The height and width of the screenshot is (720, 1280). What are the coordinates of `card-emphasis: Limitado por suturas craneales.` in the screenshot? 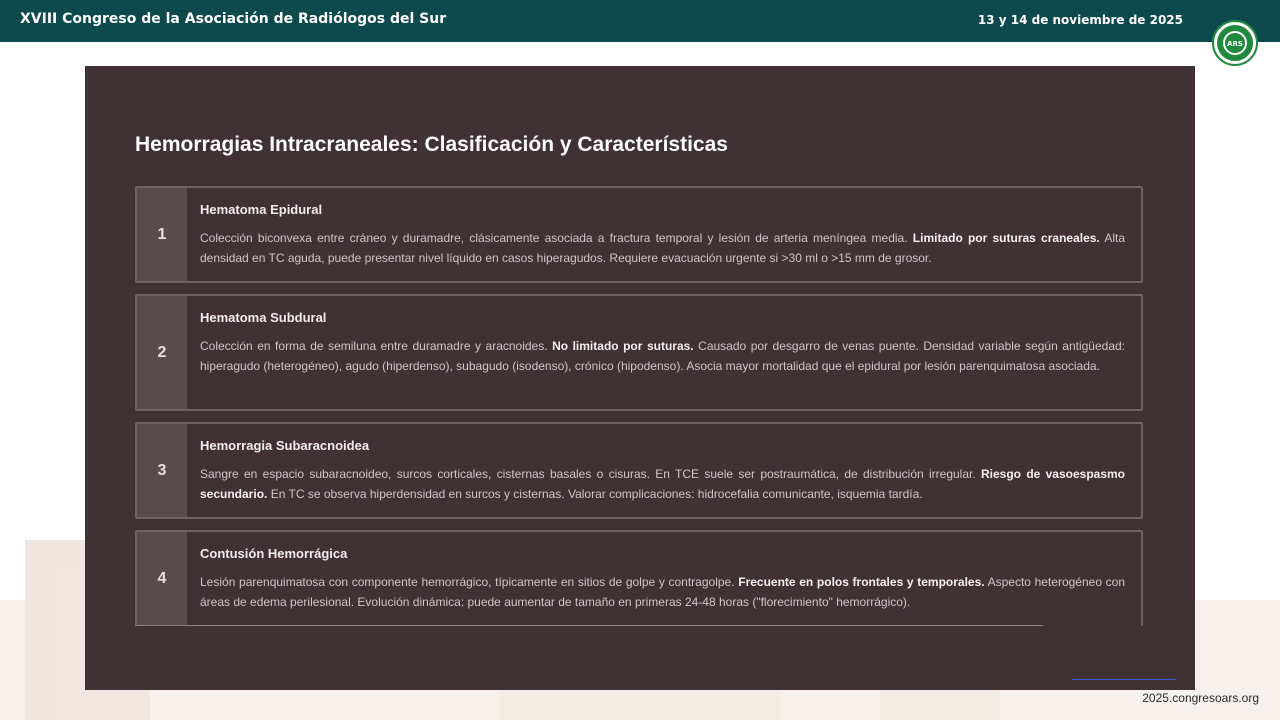 It's located at (1006, 238).